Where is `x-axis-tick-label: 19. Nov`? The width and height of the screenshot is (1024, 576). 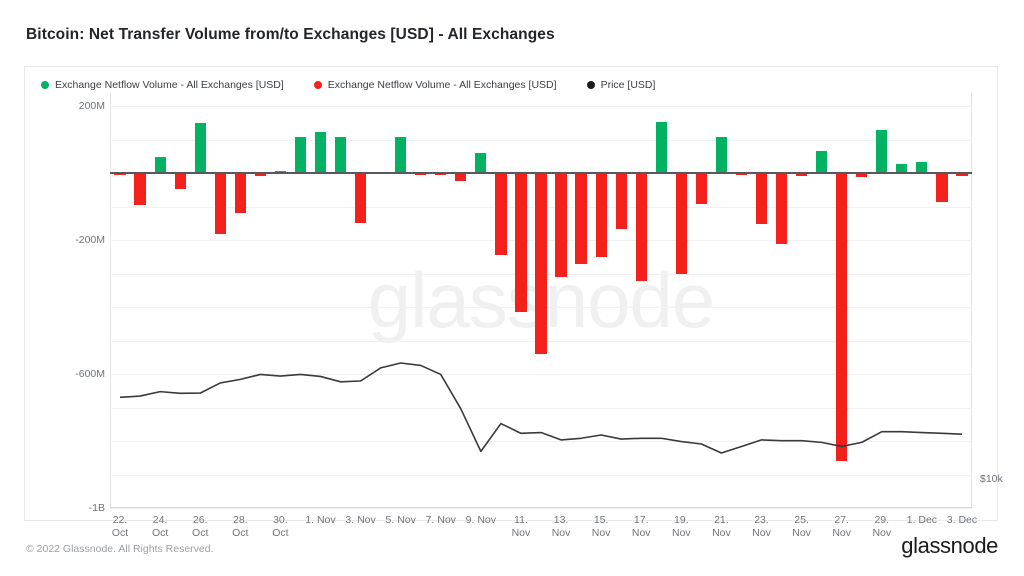
x-axis-tick-label: 19. Nov is located at coordinates (681, 526).